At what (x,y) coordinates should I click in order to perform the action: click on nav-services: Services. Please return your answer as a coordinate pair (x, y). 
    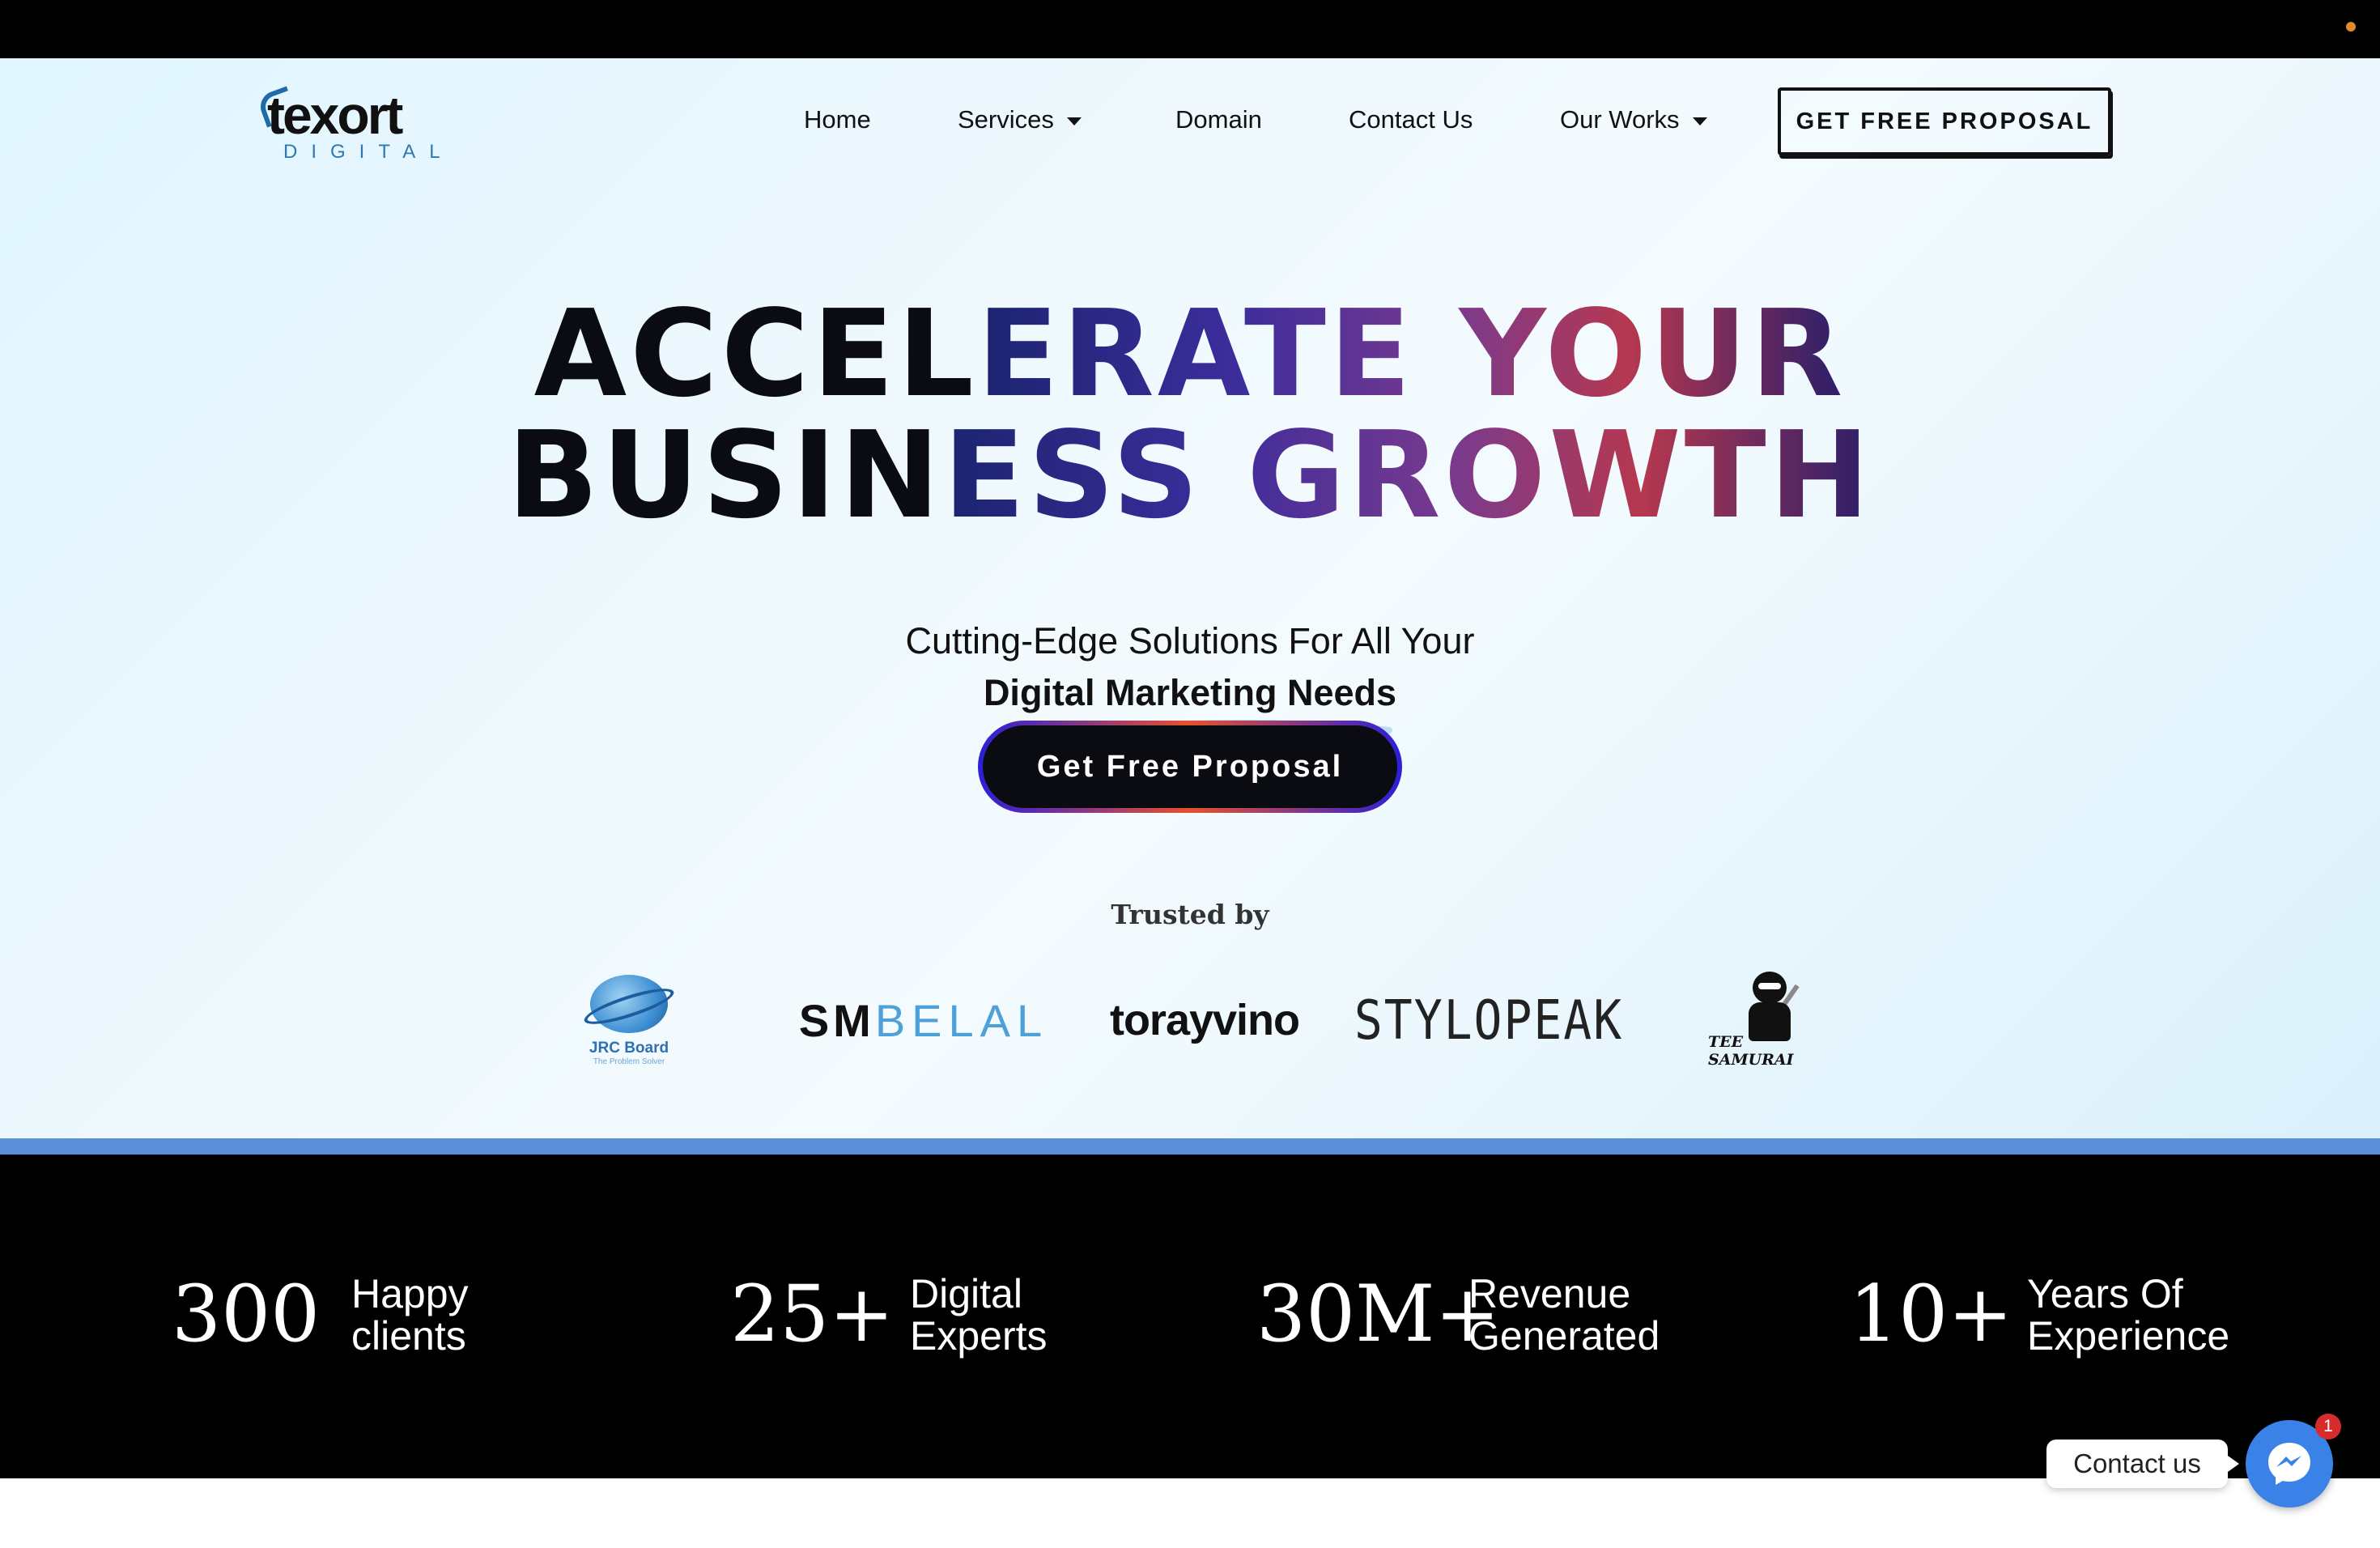
    Looking at the image, I should click on (1020, 120).